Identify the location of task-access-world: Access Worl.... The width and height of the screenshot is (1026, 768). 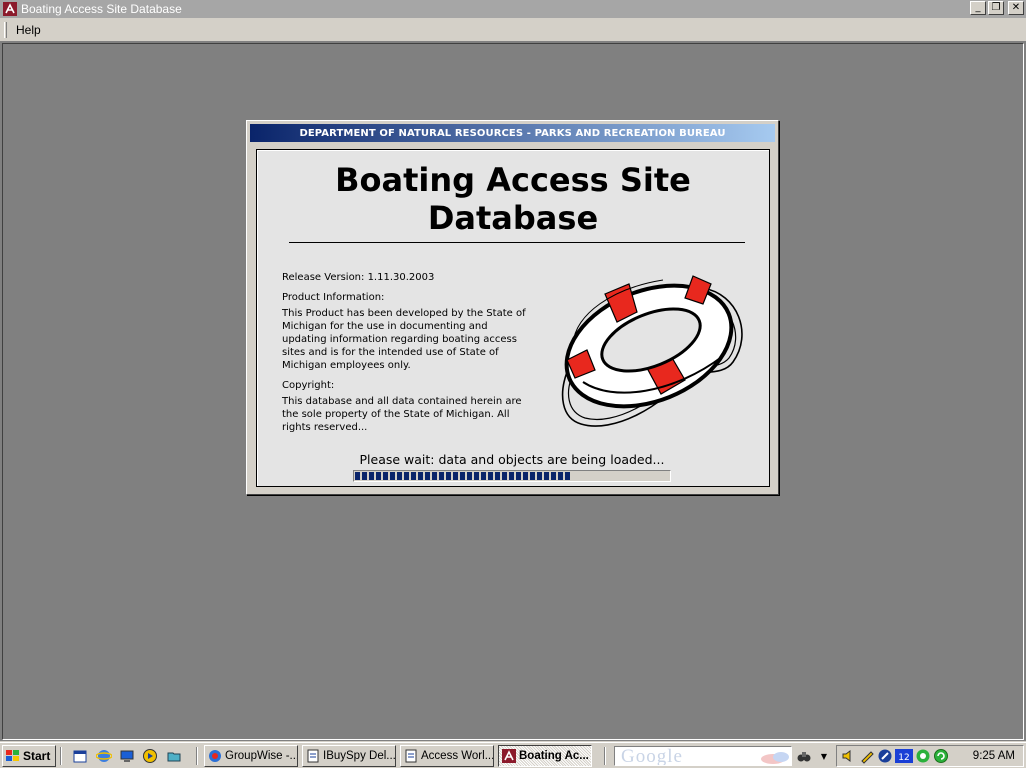
(447, 756).